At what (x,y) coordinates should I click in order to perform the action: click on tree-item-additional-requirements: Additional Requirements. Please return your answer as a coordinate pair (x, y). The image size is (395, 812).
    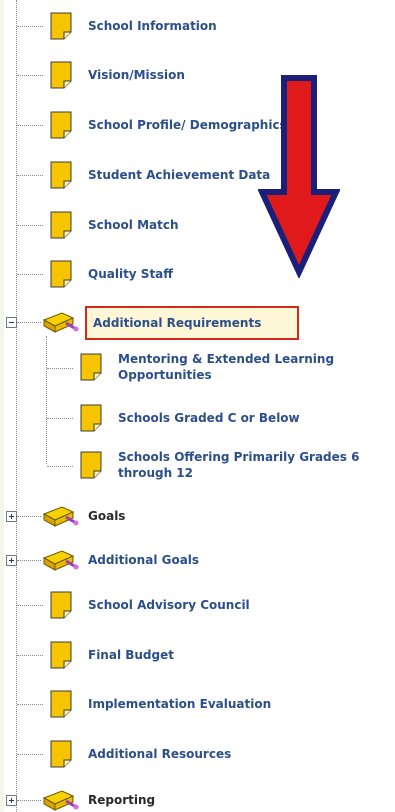
    Looking at the image, I should click on (197, 323).